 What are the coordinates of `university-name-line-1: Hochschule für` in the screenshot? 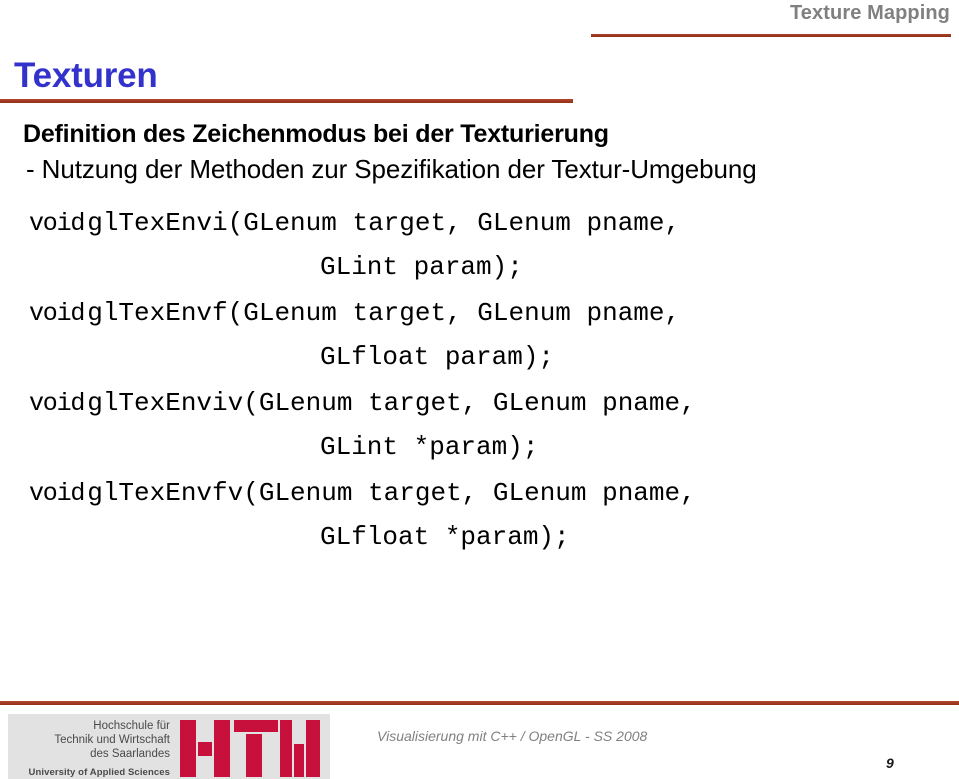 It's located at (131, 726).